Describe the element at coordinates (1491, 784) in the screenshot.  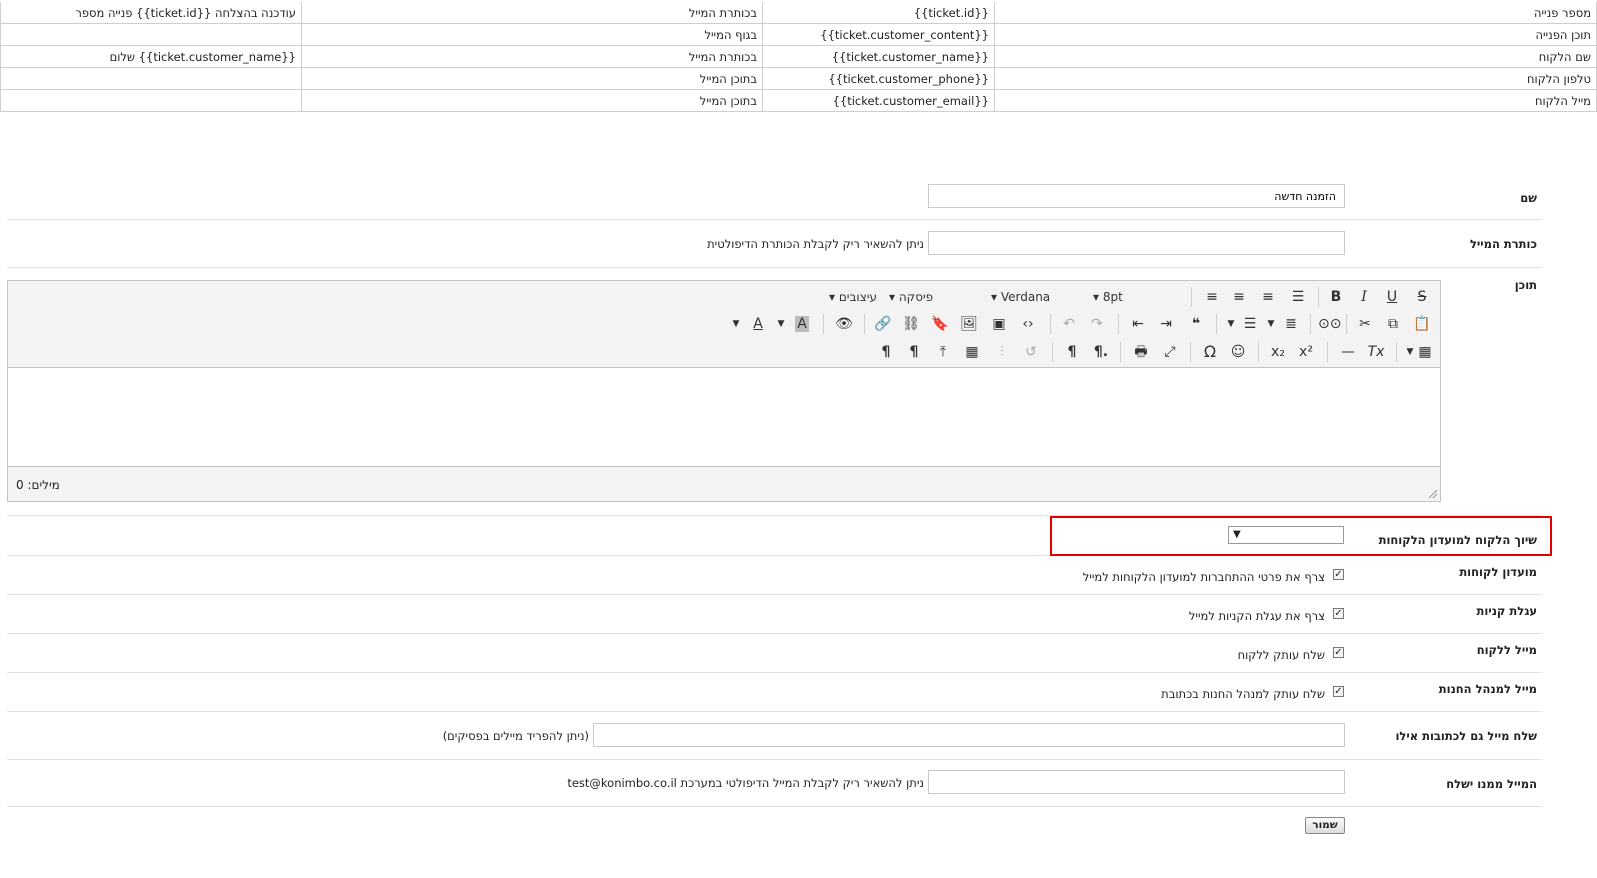
I see `from-label: המייל ממנו ישלח` at that location.